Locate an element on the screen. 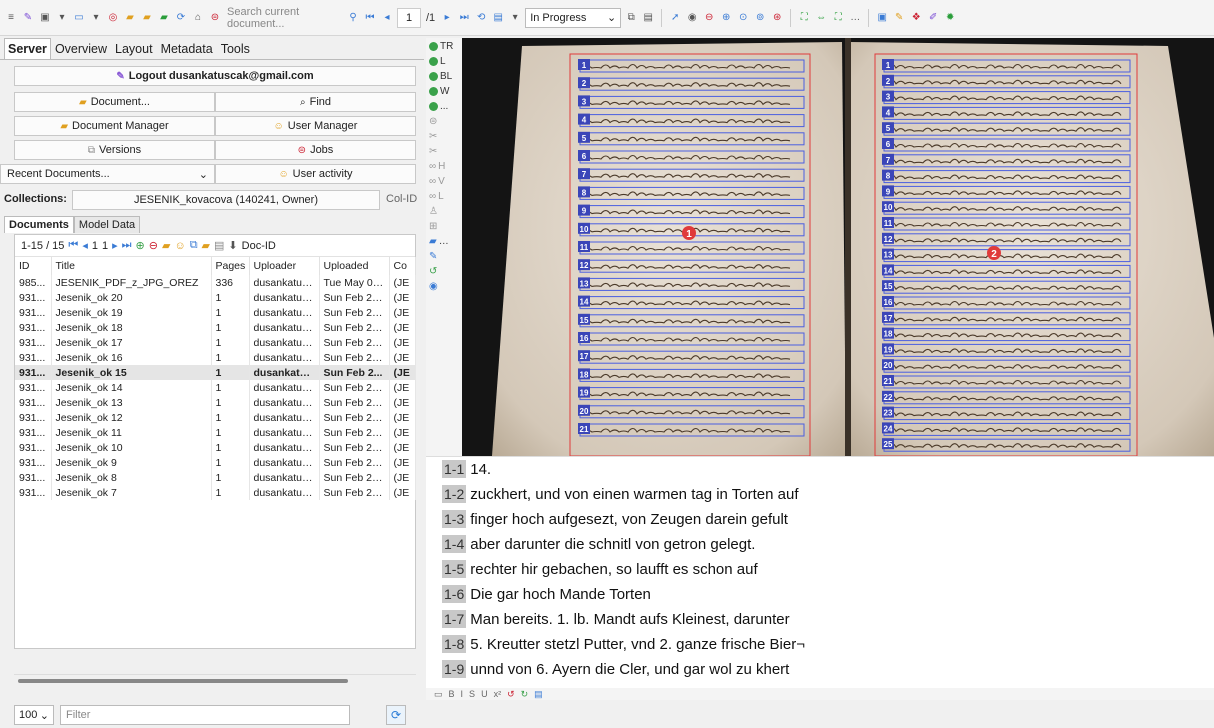 This screenshot has height=728, width=1214. tool-person: ♙ is located at coordinates (445, 211).